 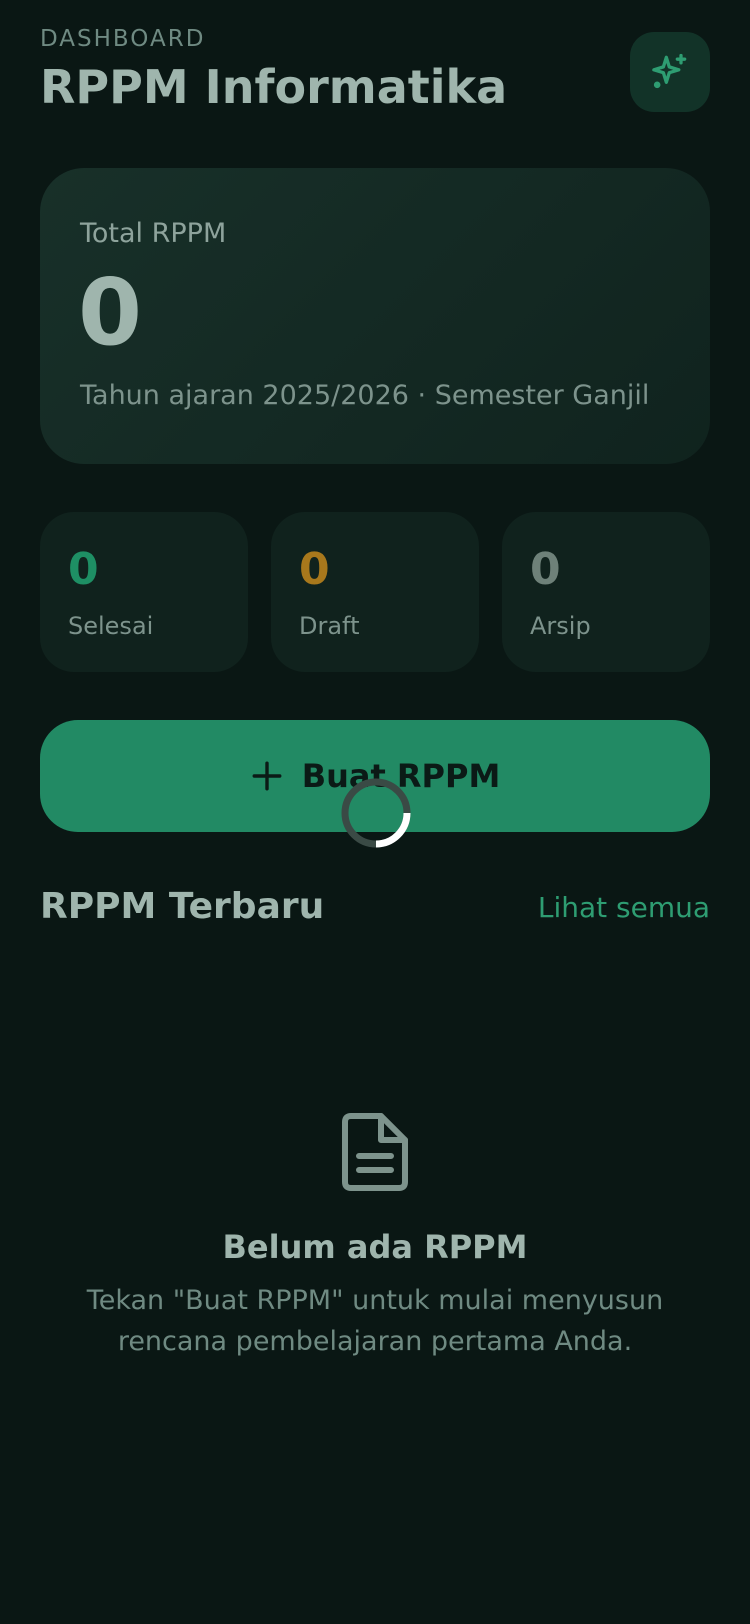 I want to click on stat-value-draft: 0, so click(x=314, y=569).